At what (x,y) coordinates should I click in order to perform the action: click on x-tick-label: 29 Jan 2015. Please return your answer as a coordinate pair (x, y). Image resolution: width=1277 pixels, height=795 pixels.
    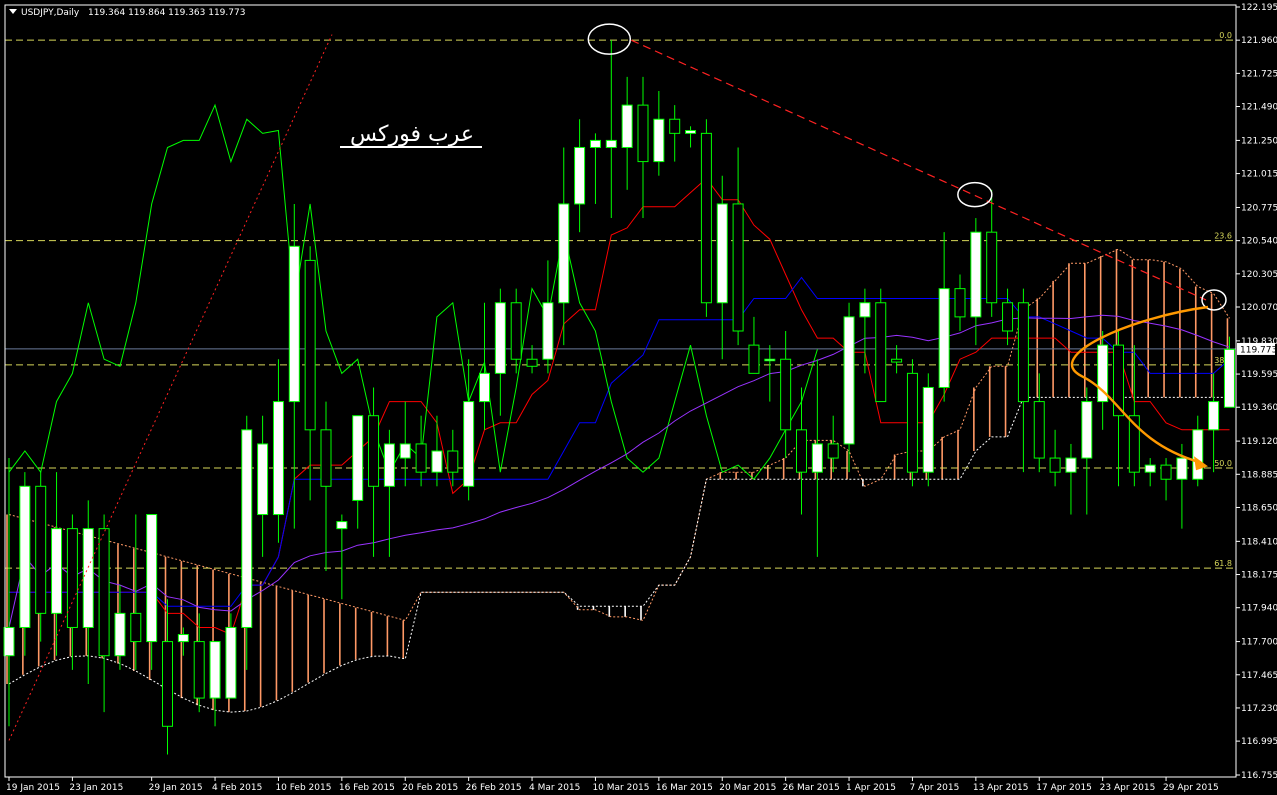
    Looking at the image, I should click on (176, 788).